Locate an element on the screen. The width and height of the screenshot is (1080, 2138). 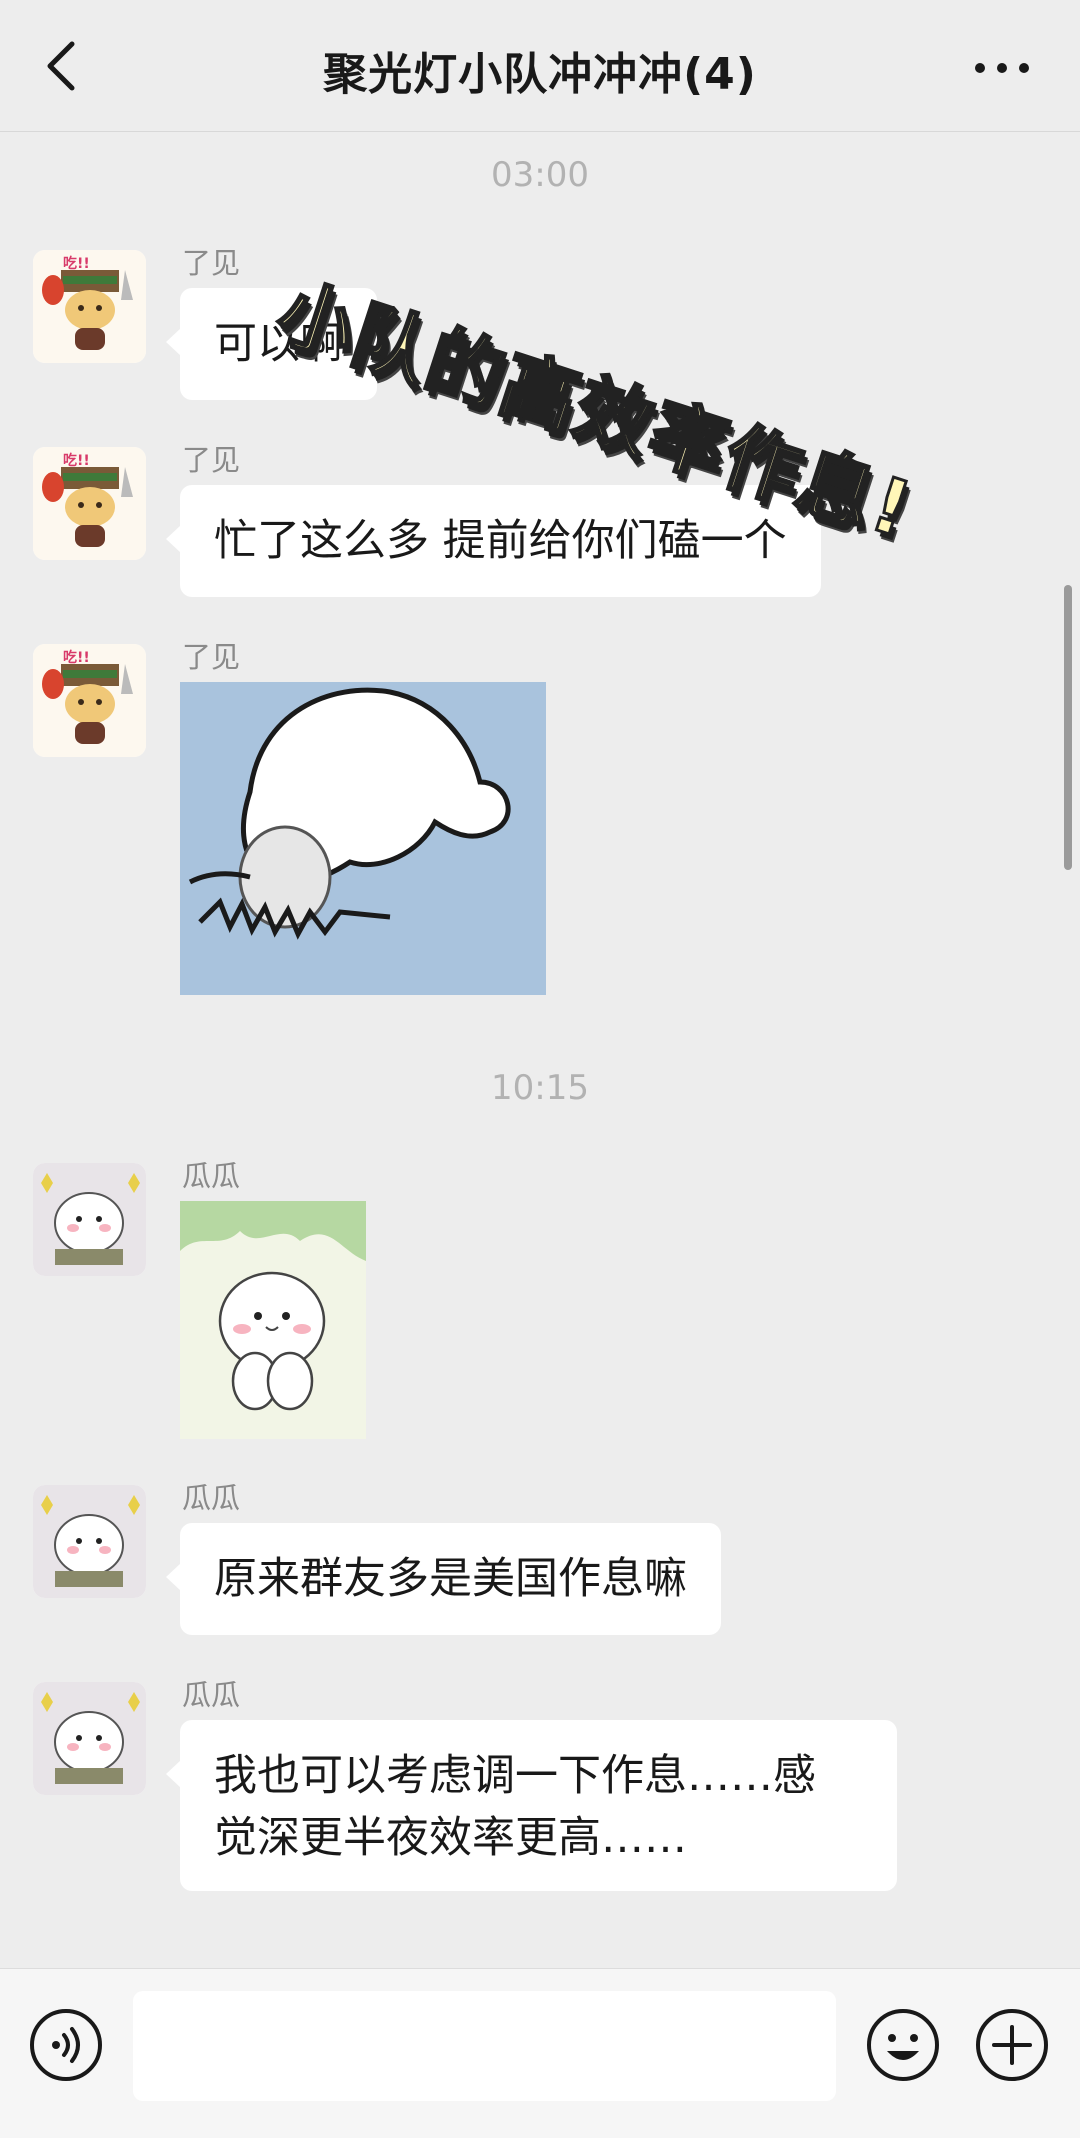
message-input is located at coordinates (484, 2046).